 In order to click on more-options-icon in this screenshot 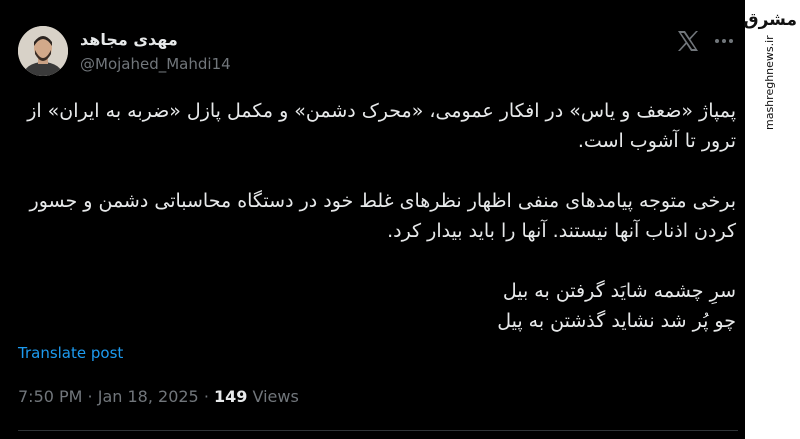, I will do `click(724, 41)`.